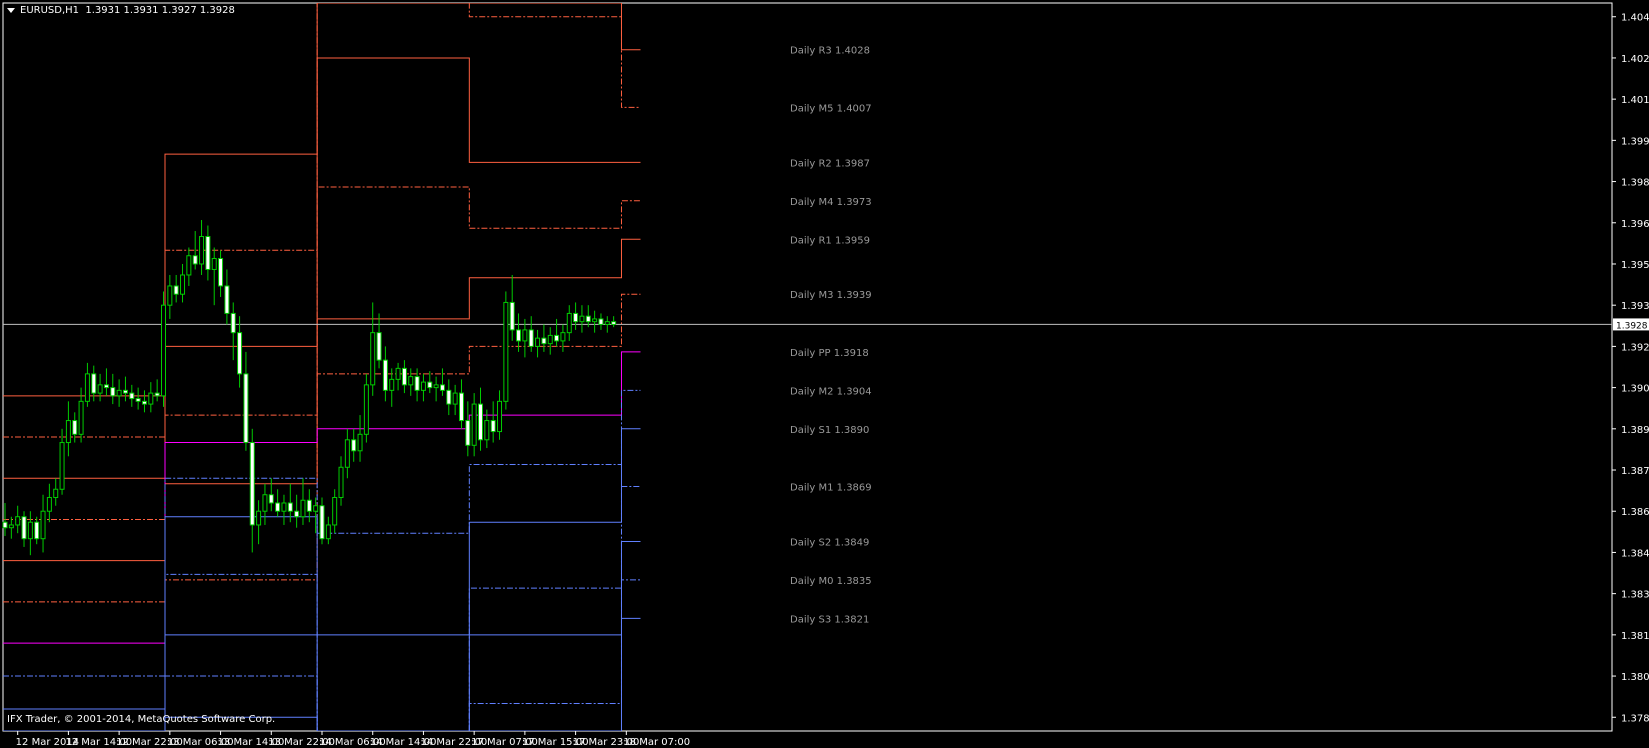 The image size is (1649, 748). I want to click on pivot-label-m0: Daily M0 1.3835, so click(831, 581).